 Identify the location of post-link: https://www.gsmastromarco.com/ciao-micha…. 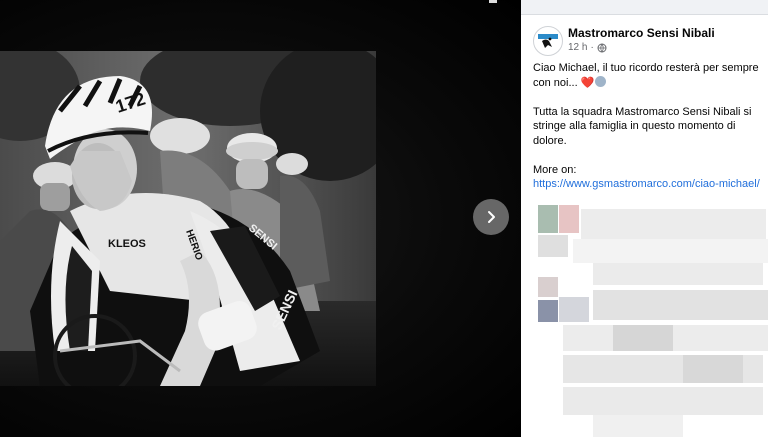
(646, 184).